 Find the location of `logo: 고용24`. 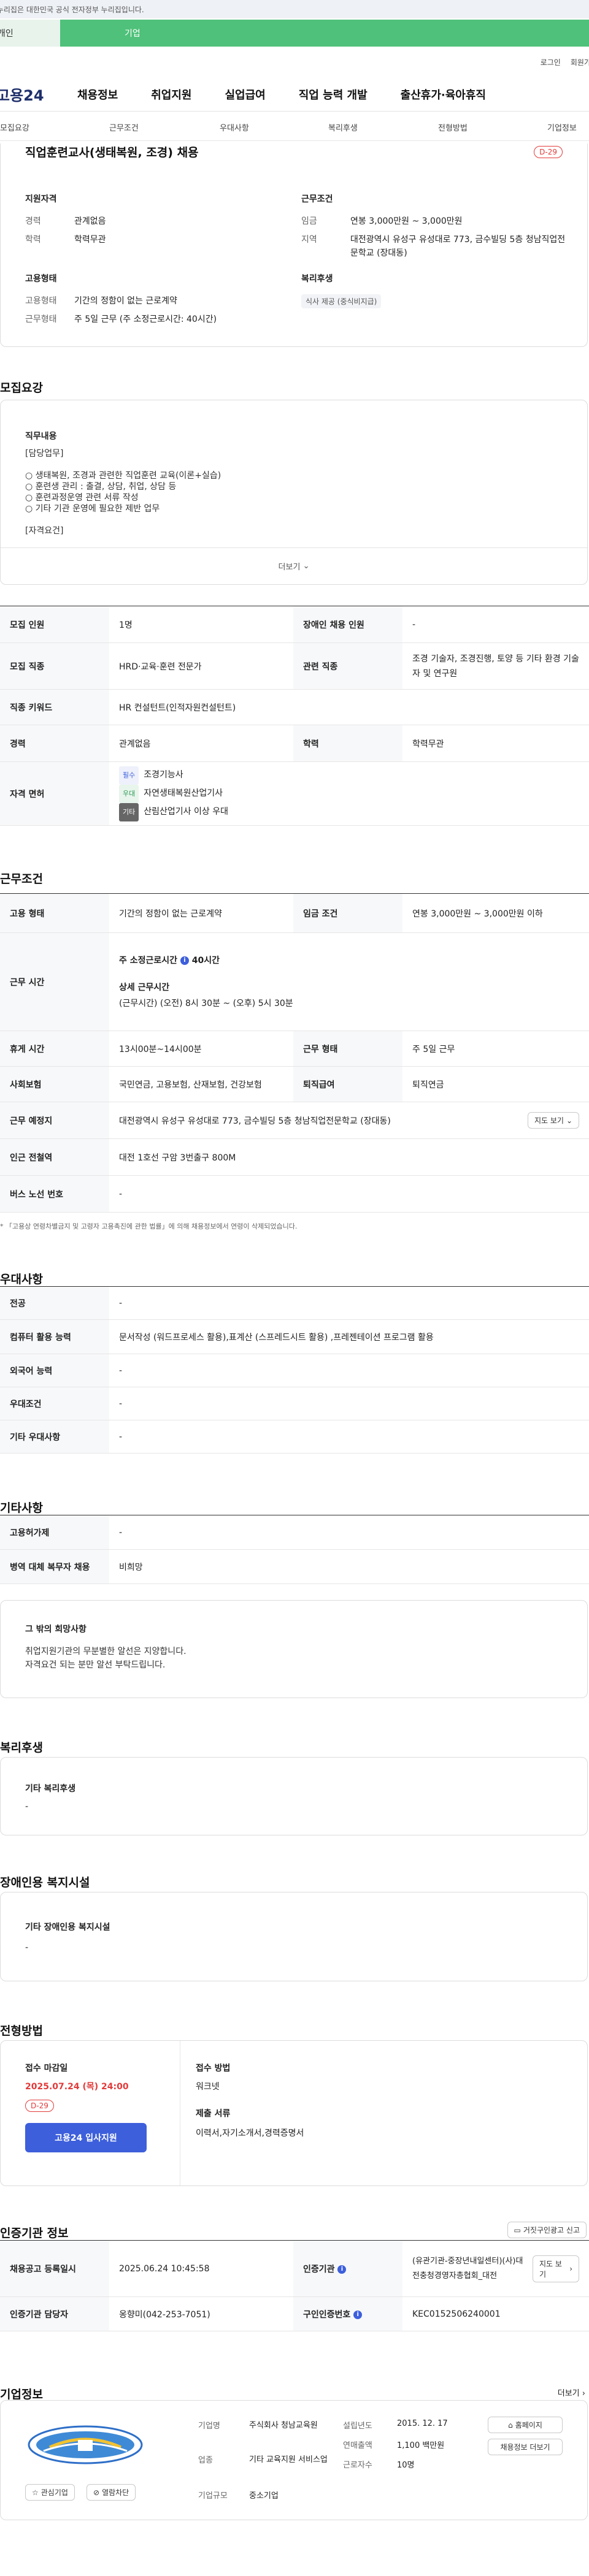

logo: 고용24 is located at coordinates (32, 94).